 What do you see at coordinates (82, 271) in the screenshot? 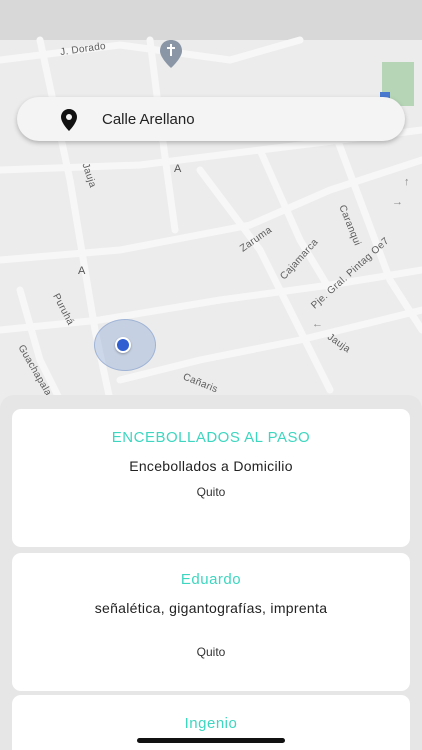
I see `map-letter-a-2: A` at bounding box center [82, 271].